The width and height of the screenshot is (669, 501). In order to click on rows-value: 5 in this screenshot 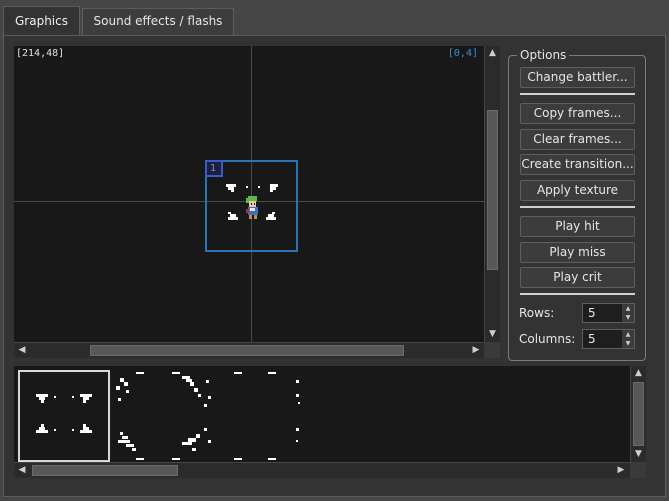, I will do `click(592, 313)`.